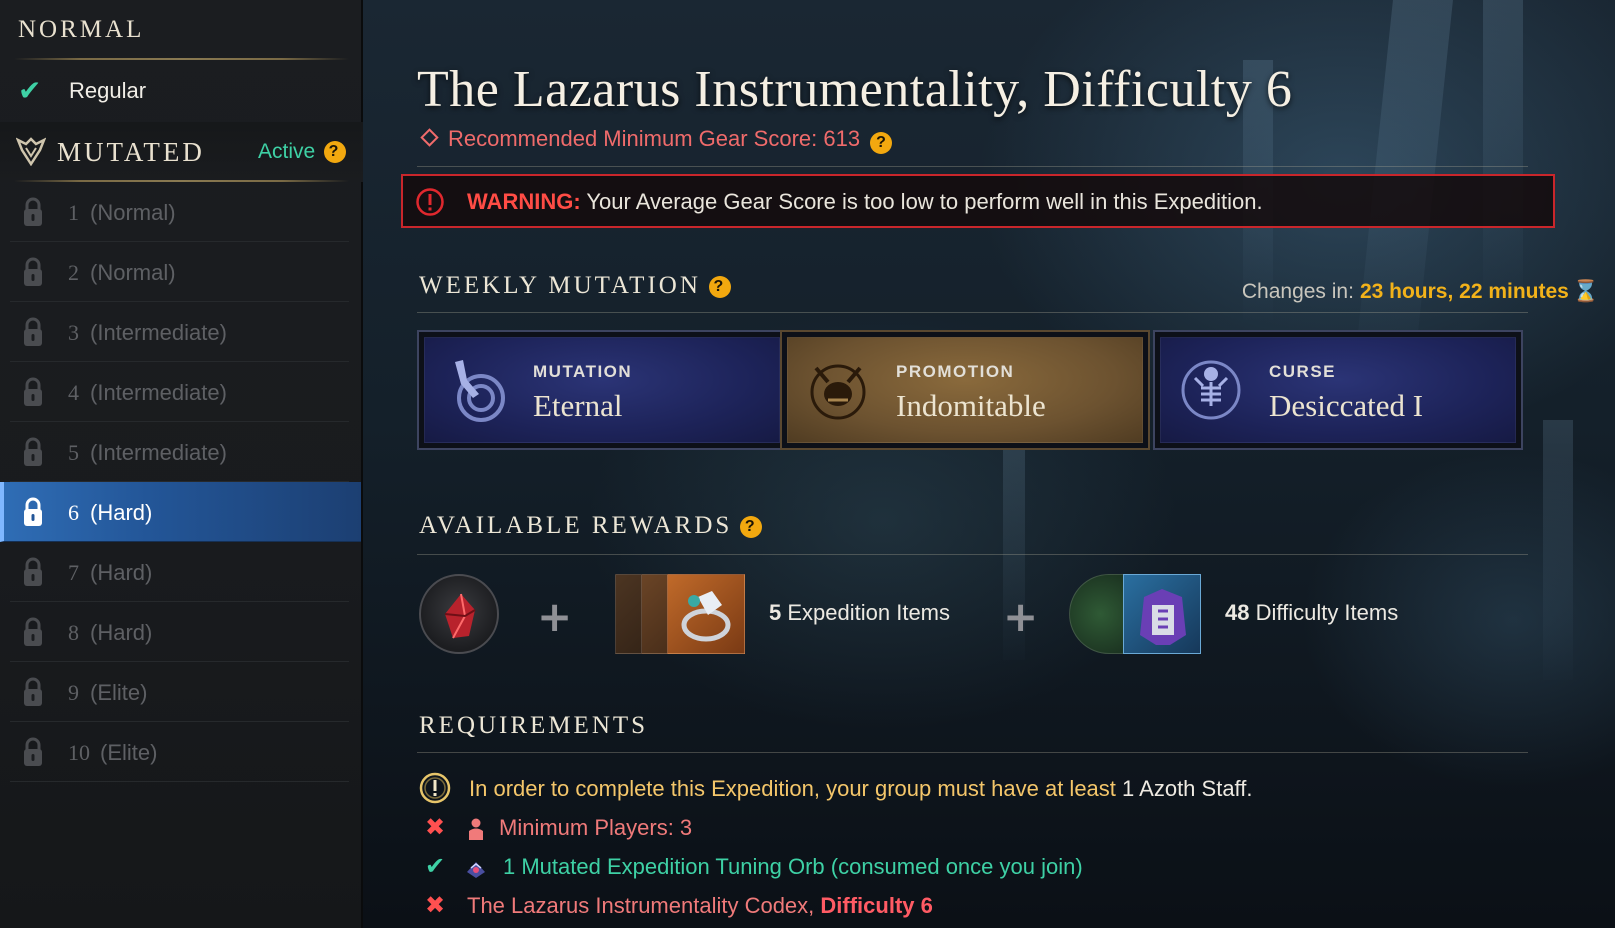  What do you see at coordinates (435, 905) in the screenshot?
I see `cross-icon: ✖` at bounding box center [435, 905].